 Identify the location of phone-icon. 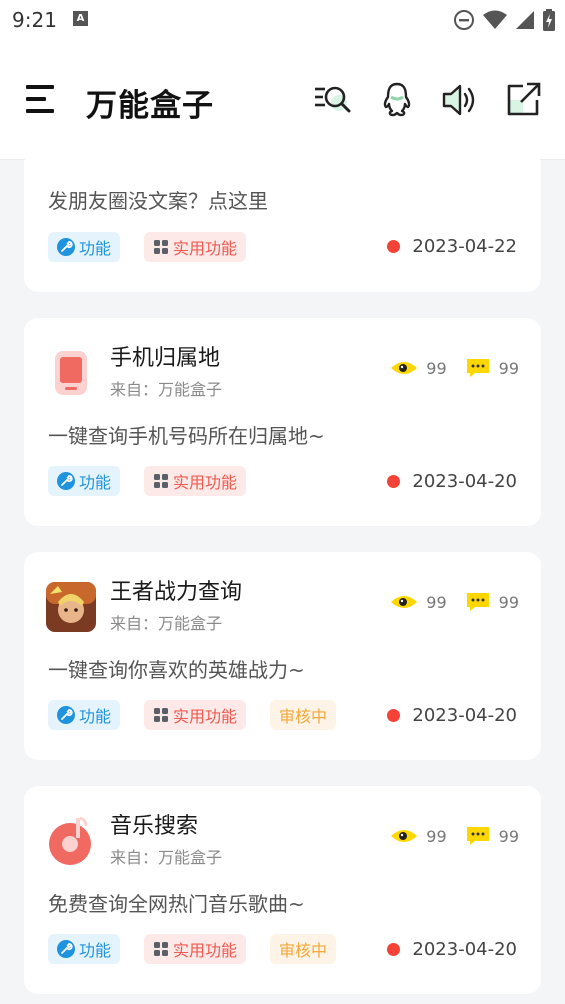
(71, 373).